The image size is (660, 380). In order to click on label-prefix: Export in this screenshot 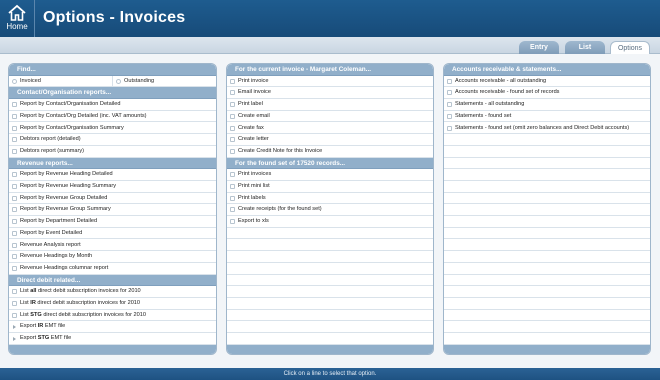, I will do `click(29, 326)`.